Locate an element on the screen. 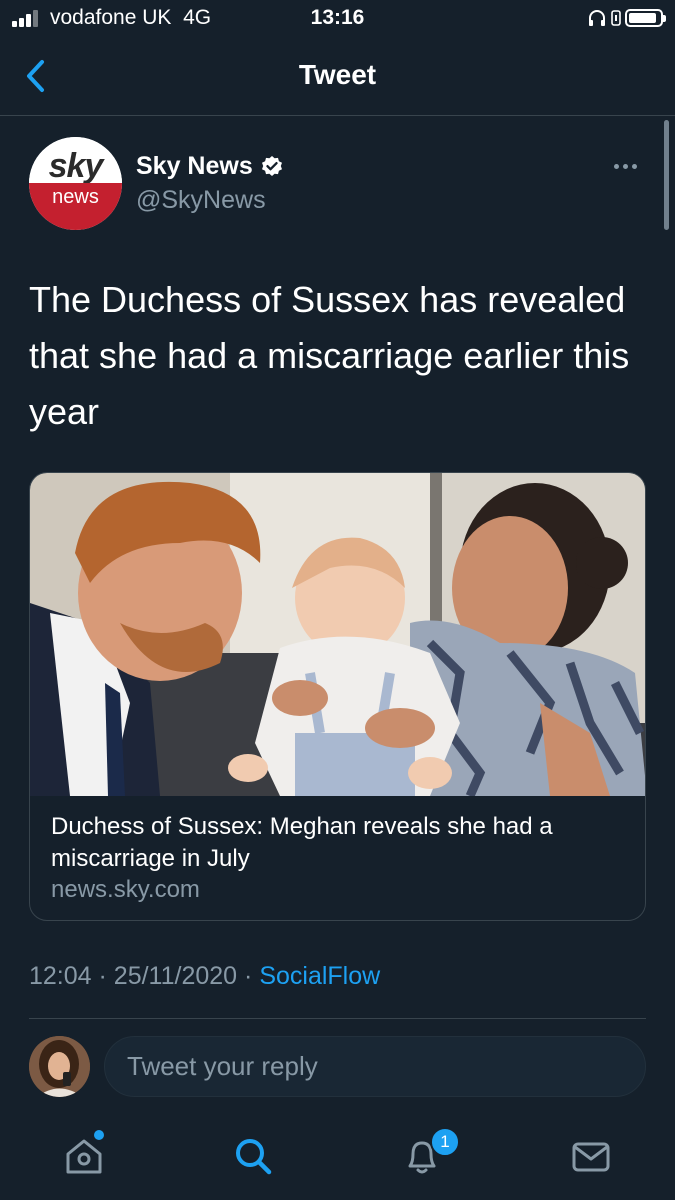  search-icon is located at coordinates (254, 1157).